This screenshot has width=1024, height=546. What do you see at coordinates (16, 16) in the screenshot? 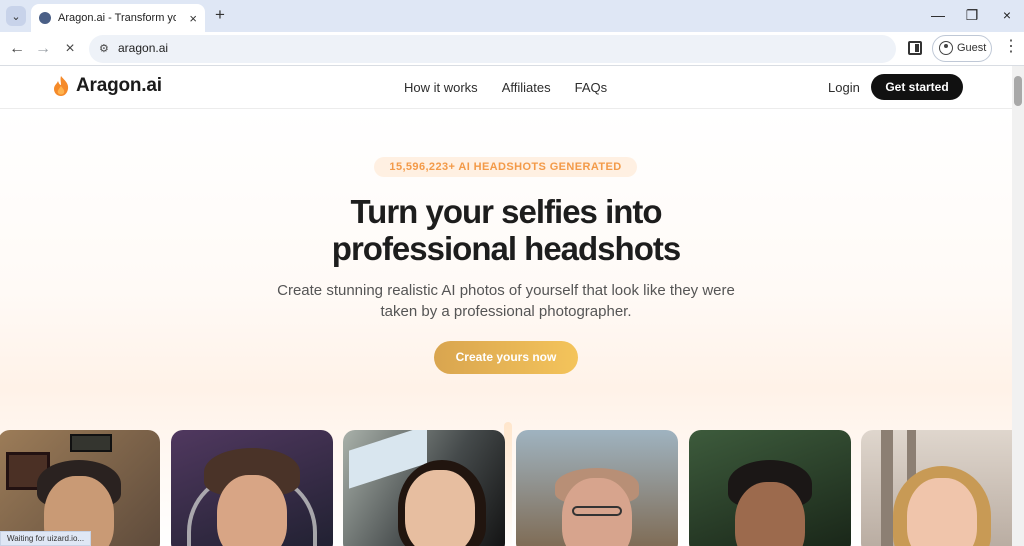
I see `tab-search-button: ⌄` at bounding box center [16, 16].